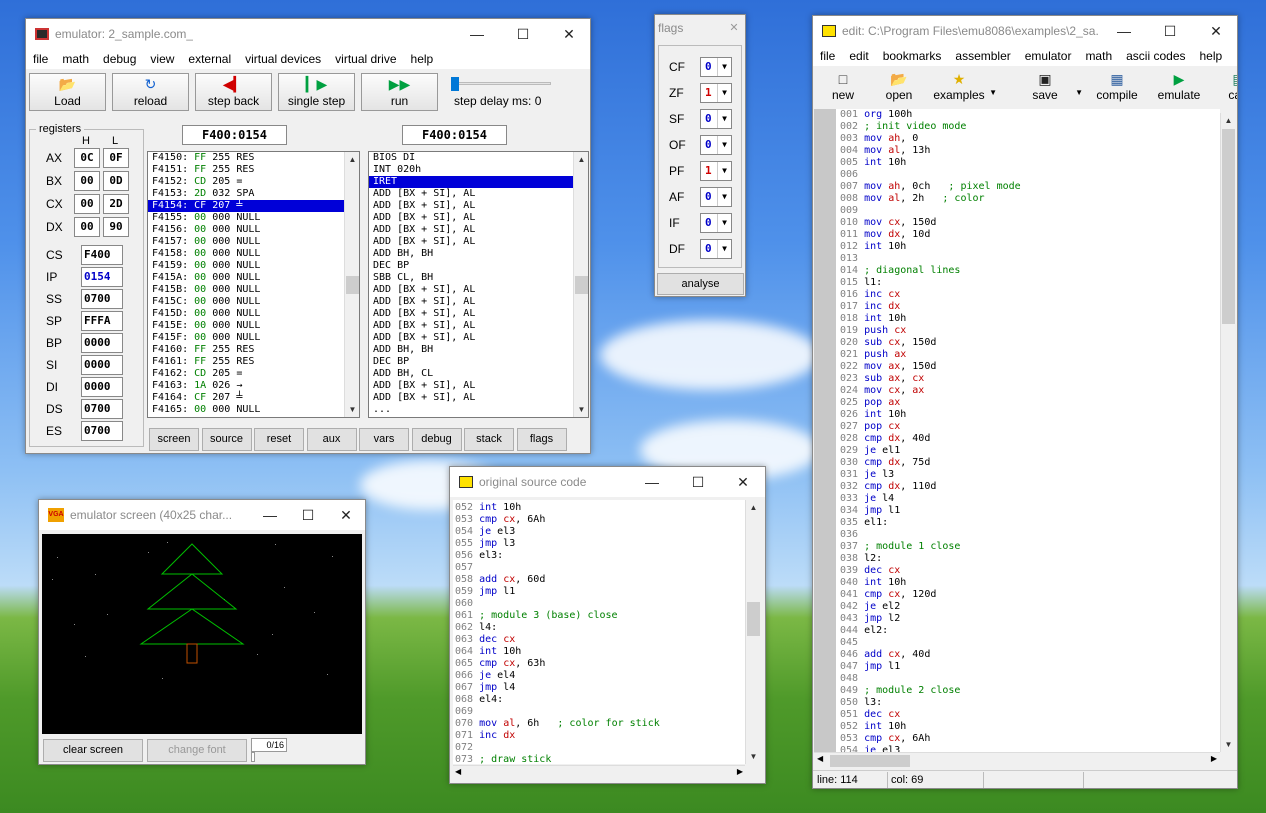 Image resolution: width=1266 pixels, height=813 pixels. What do you see at coordinates (246, 266) in the screenshot?
I see `memory-row: F4159: 00 000 NULL` at bounding box center [246, 266].